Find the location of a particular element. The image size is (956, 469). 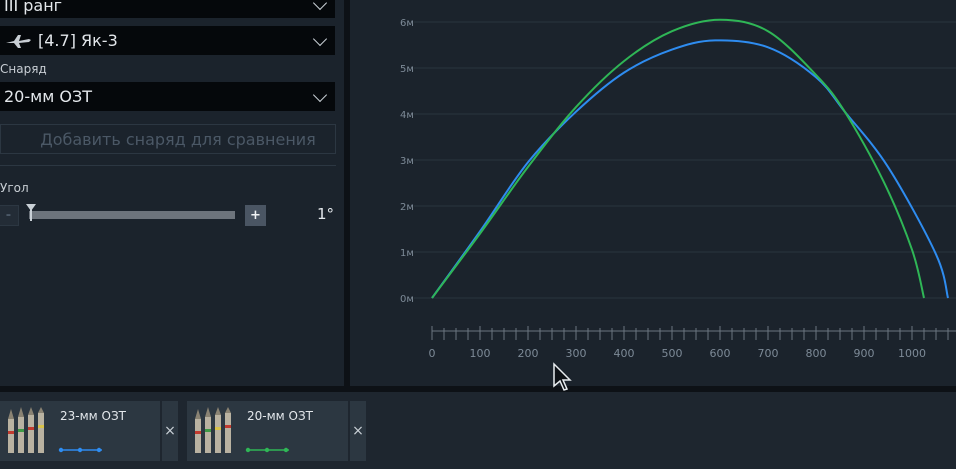

plane-select-value: [4.7] Як-3 is located at coordinates (78, 40).